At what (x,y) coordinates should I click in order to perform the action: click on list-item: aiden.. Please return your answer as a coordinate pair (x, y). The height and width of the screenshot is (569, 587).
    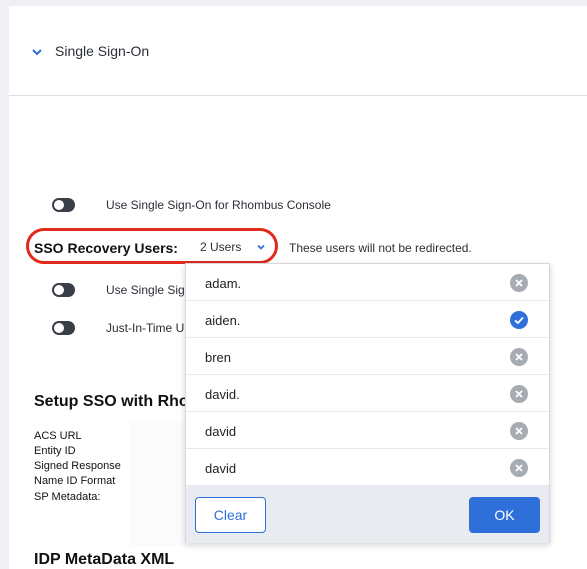
    Looking at the image, I should click on (367, 319).